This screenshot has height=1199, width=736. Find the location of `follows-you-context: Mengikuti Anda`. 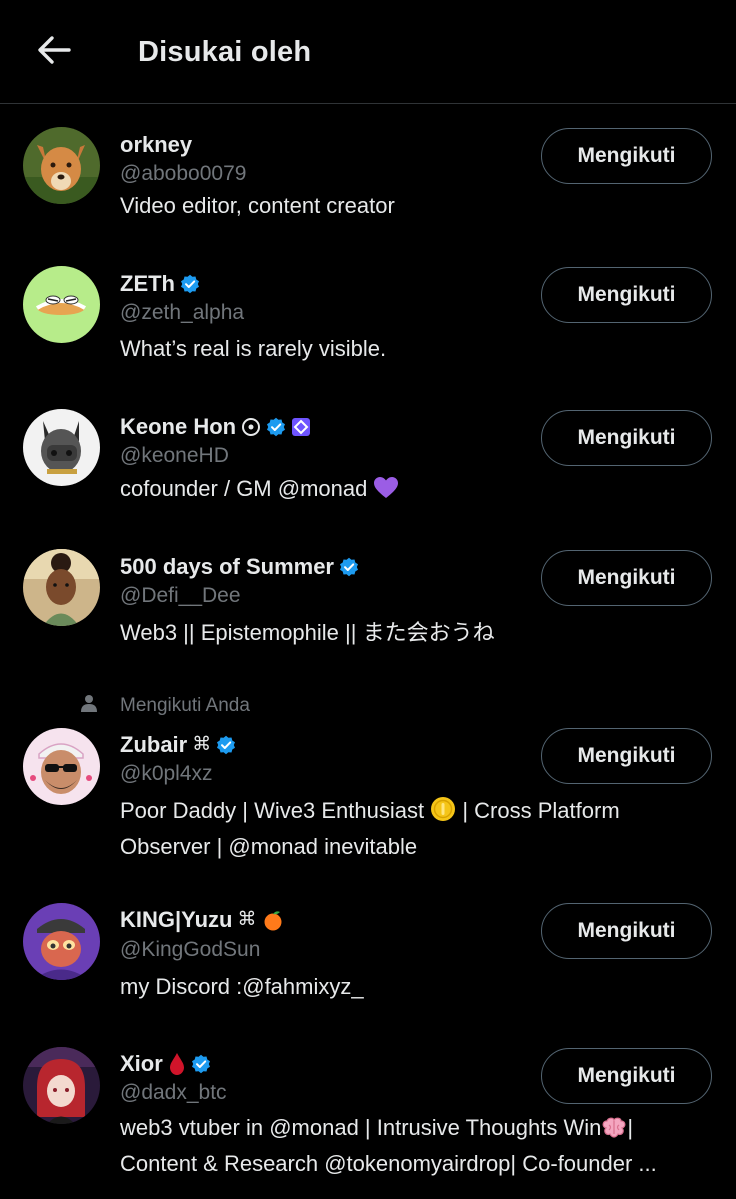

follows-you-context: Mengikuti Anda is located at coordinates (165, 706).